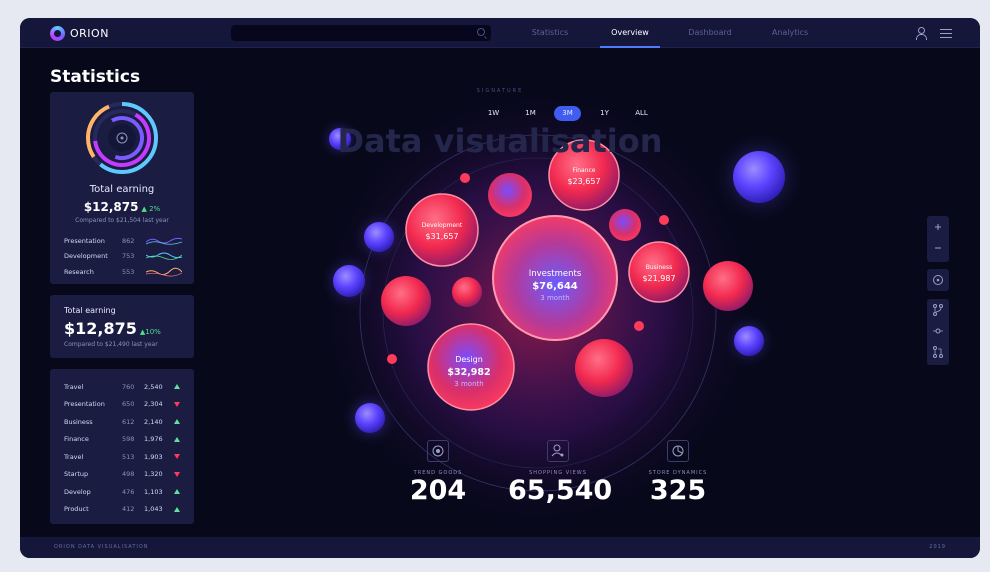  I want to click on row-total: 1,320, so click(153, 474).